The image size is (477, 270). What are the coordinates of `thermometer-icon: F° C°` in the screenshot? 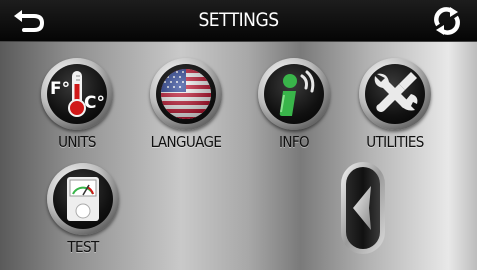 It's located at (77, 94).